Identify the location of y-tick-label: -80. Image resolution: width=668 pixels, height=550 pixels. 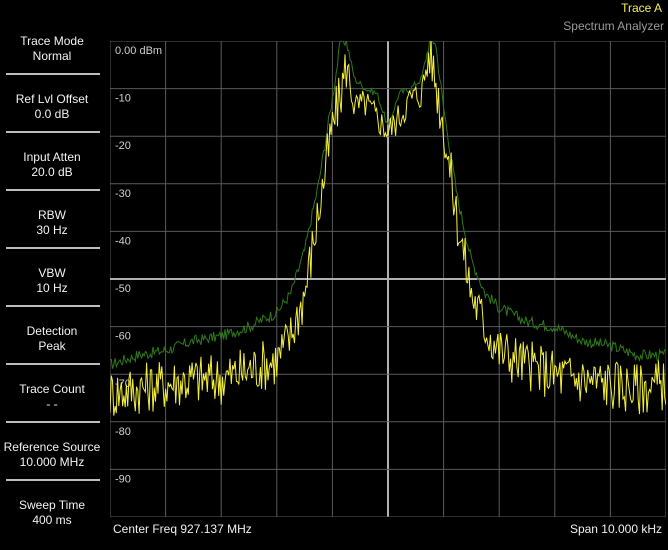
(123, 432).